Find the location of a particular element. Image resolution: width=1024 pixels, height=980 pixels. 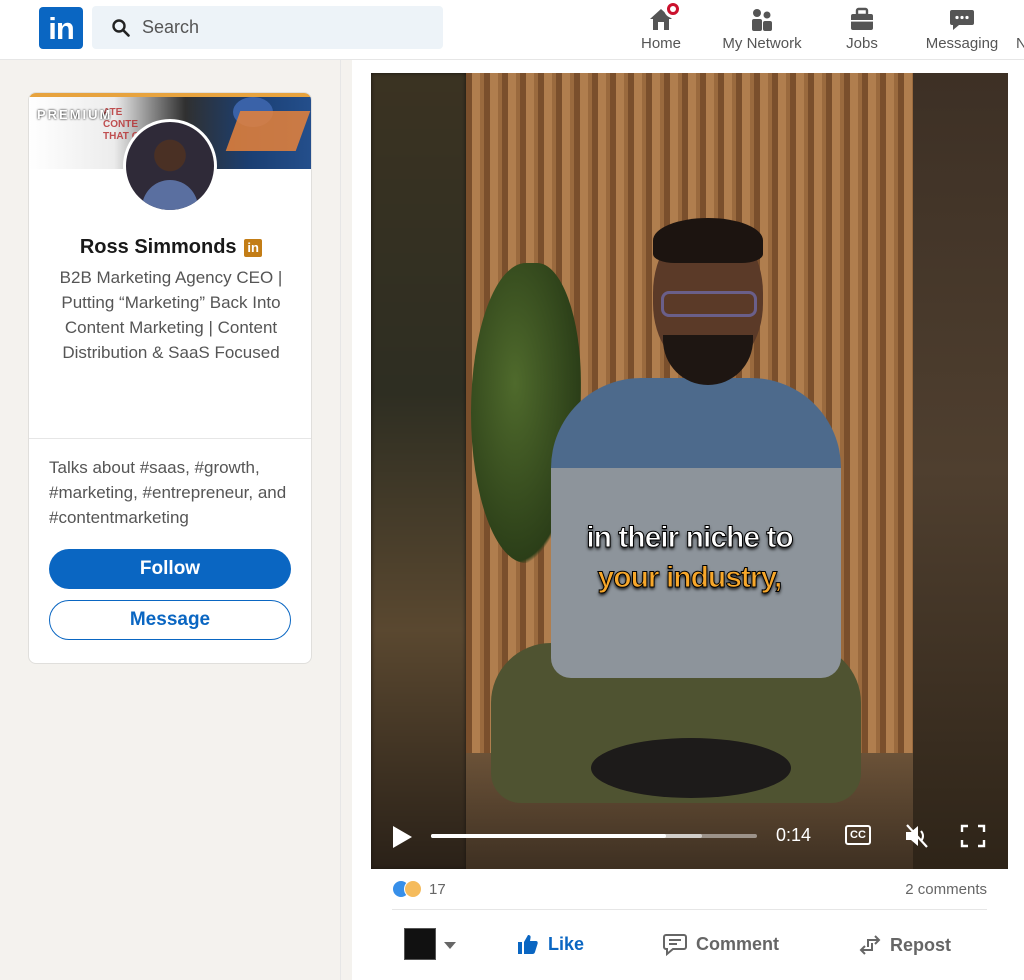

comments-count: 2 comments is located at coordinates (946, 889).